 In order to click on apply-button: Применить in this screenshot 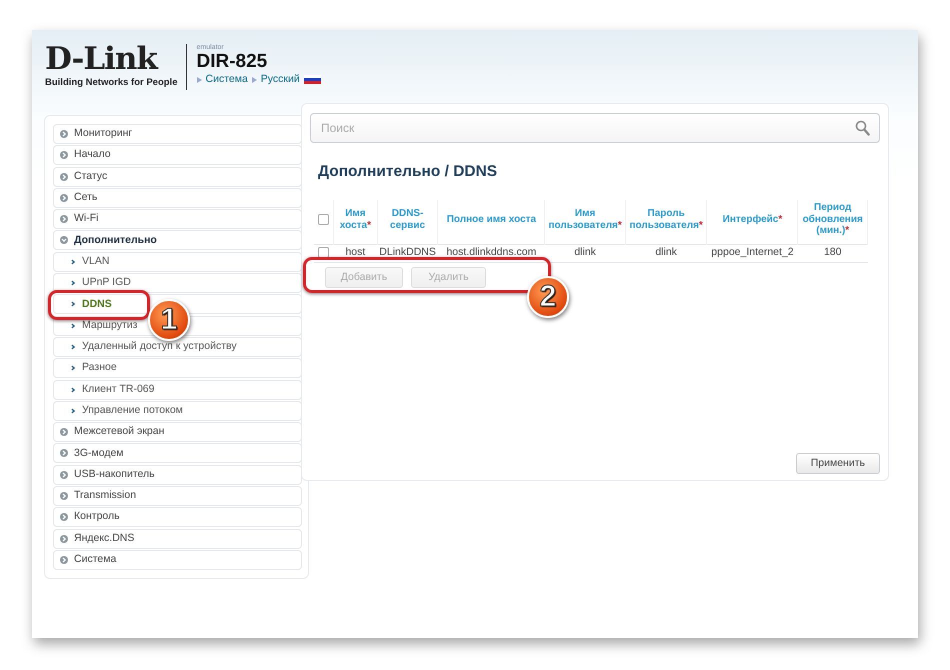, I will do `click(838, 463)`.